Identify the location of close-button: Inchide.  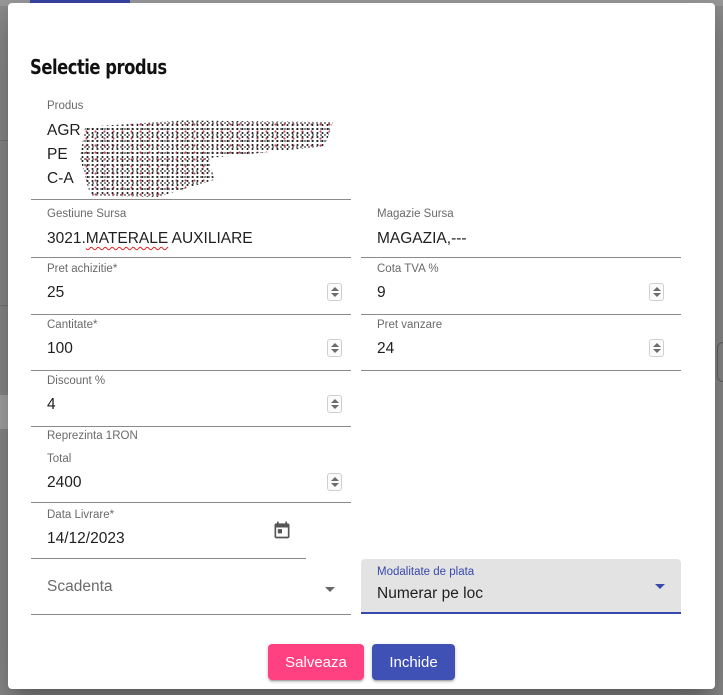
(413, 662).